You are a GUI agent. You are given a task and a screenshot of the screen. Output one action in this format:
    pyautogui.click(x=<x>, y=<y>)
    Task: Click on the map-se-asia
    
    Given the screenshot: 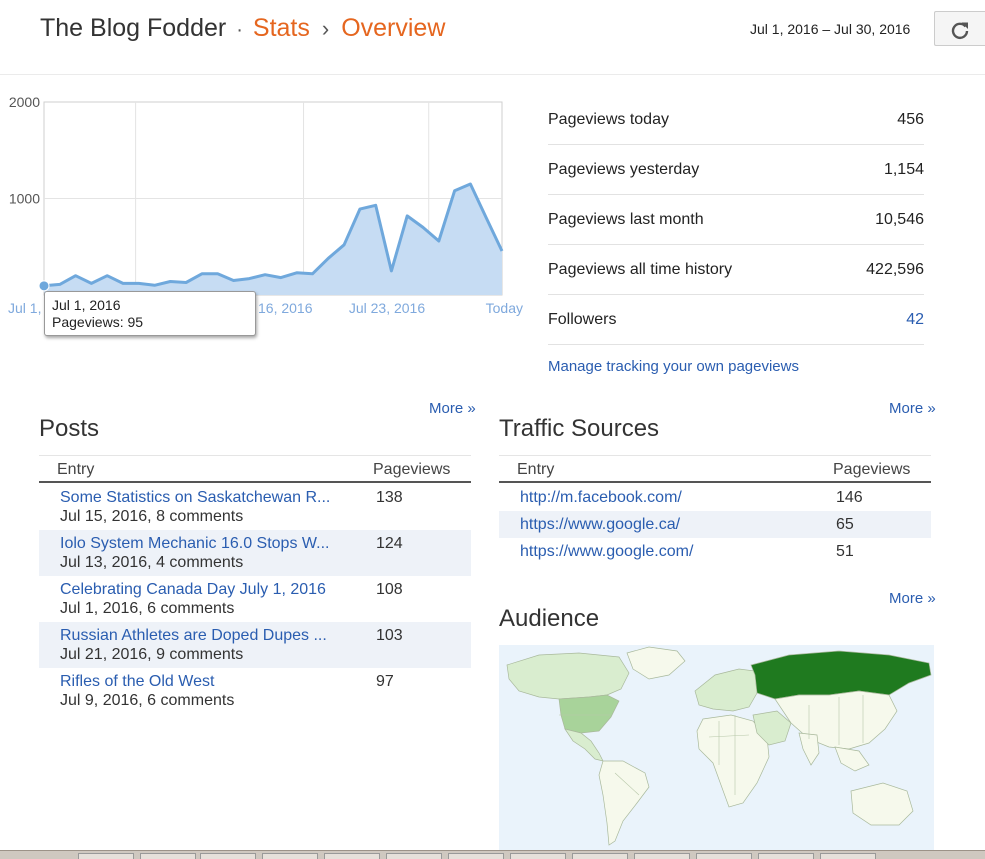 What is the action you would take?
    pyautogui.click(x=852, y=759)
    